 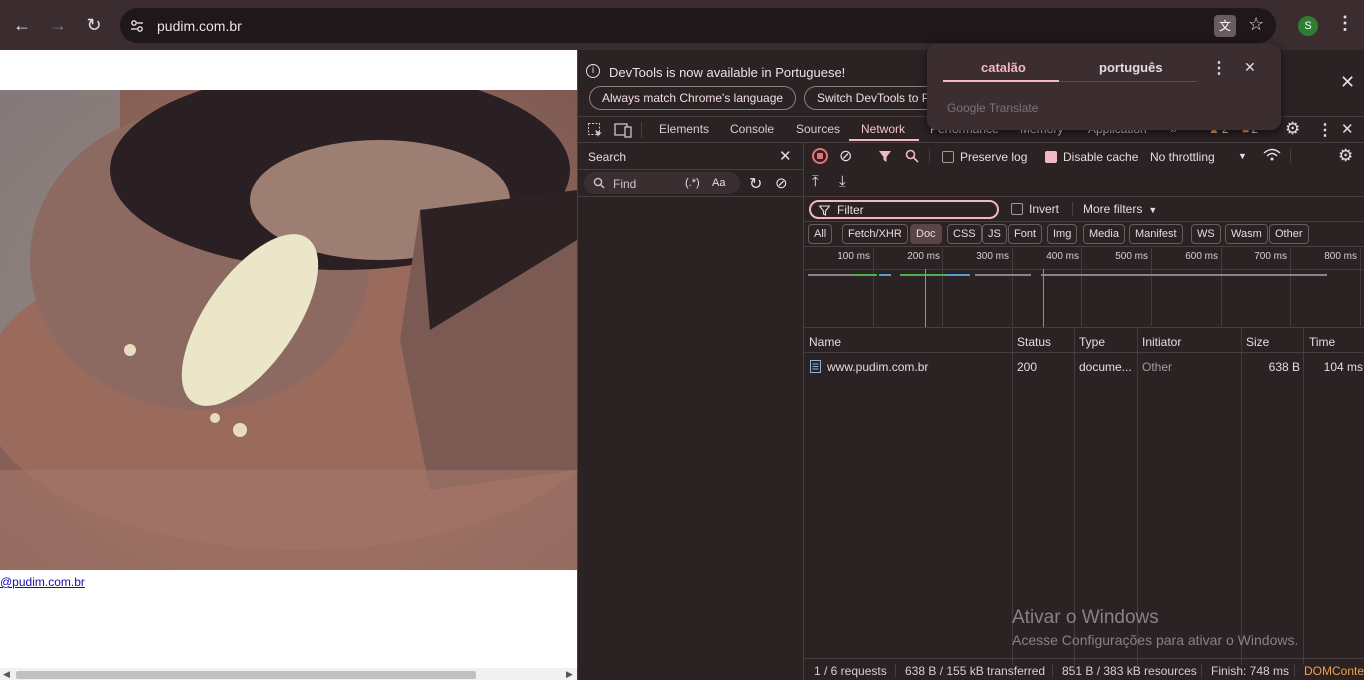 I want to click on refresh-search-icon: ↻, so click(x=755, y=184).